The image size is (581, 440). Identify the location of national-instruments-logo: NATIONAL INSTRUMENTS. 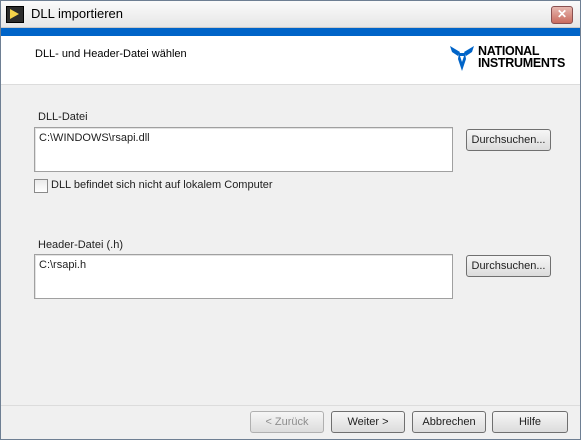
(510, 60).